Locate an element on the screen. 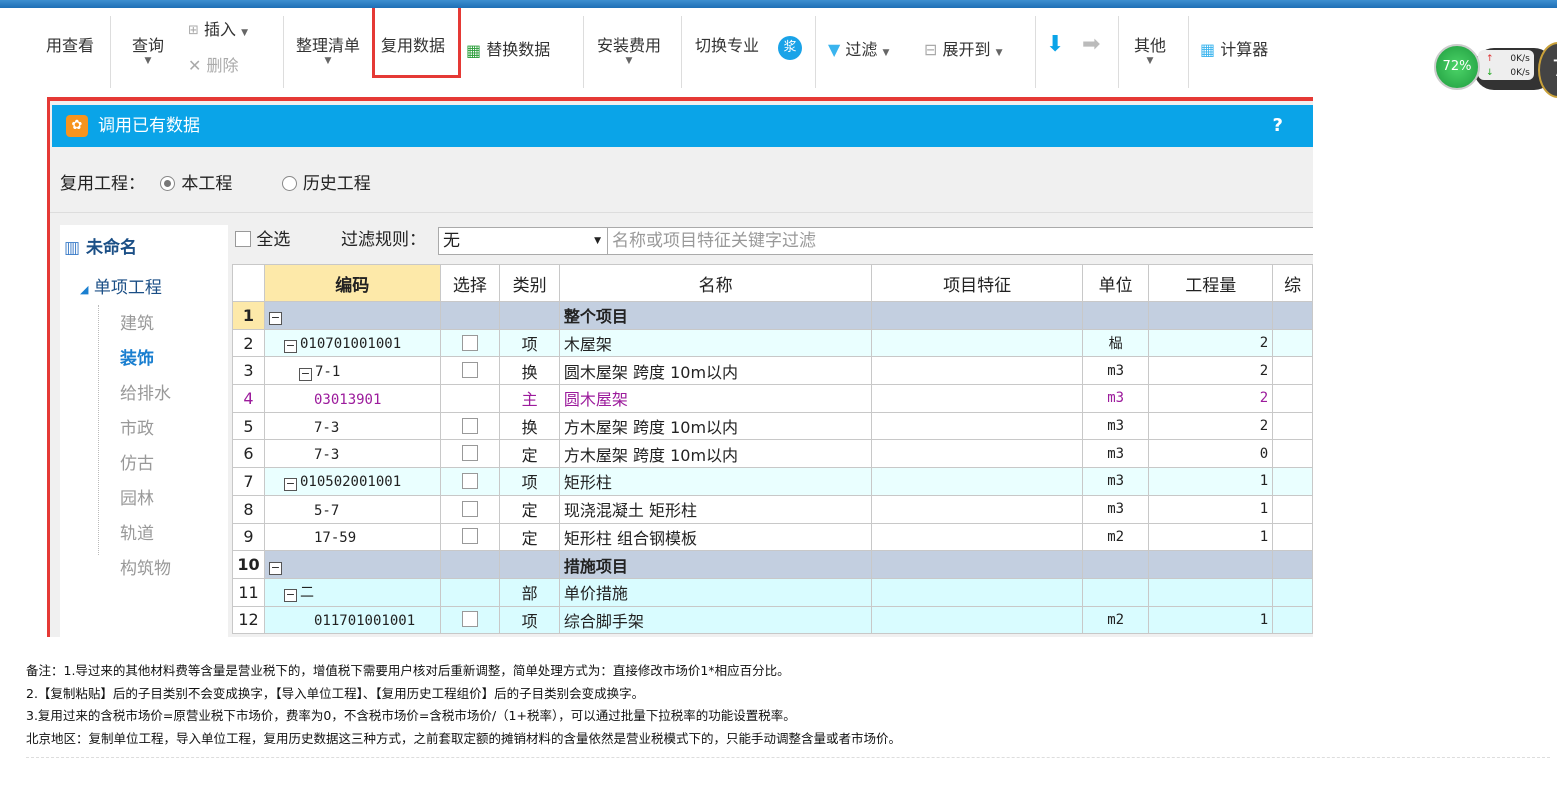 This screenshot has height=789, width=1557. table-row: 10− 措施项目 is located at coordinates (772, 564).